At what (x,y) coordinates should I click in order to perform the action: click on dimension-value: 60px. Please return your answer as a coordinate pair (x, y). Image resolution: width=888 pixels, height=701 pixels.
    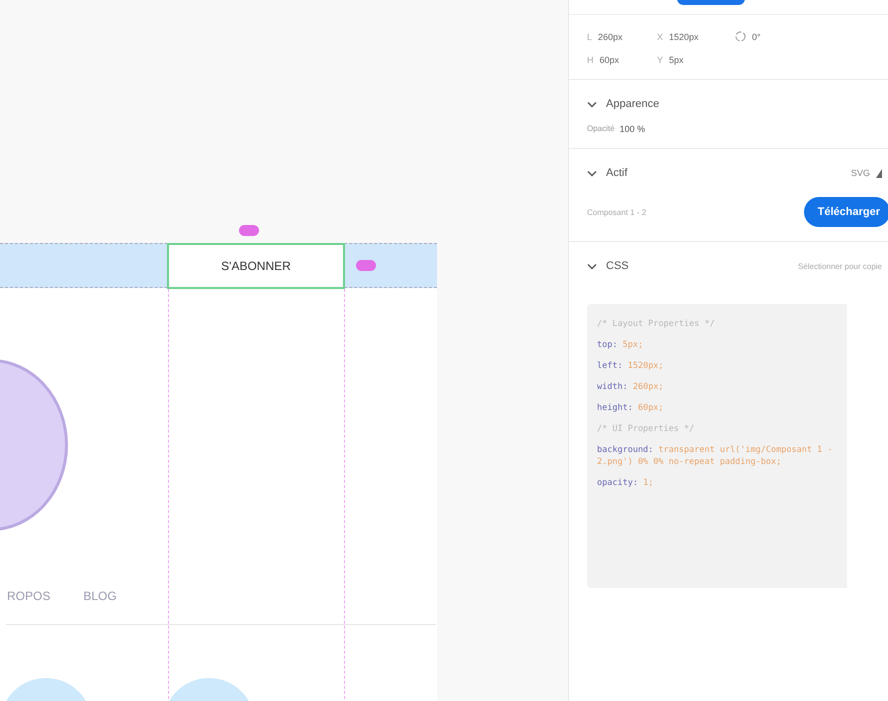
    Looking at the image, I should click on (610, 60).